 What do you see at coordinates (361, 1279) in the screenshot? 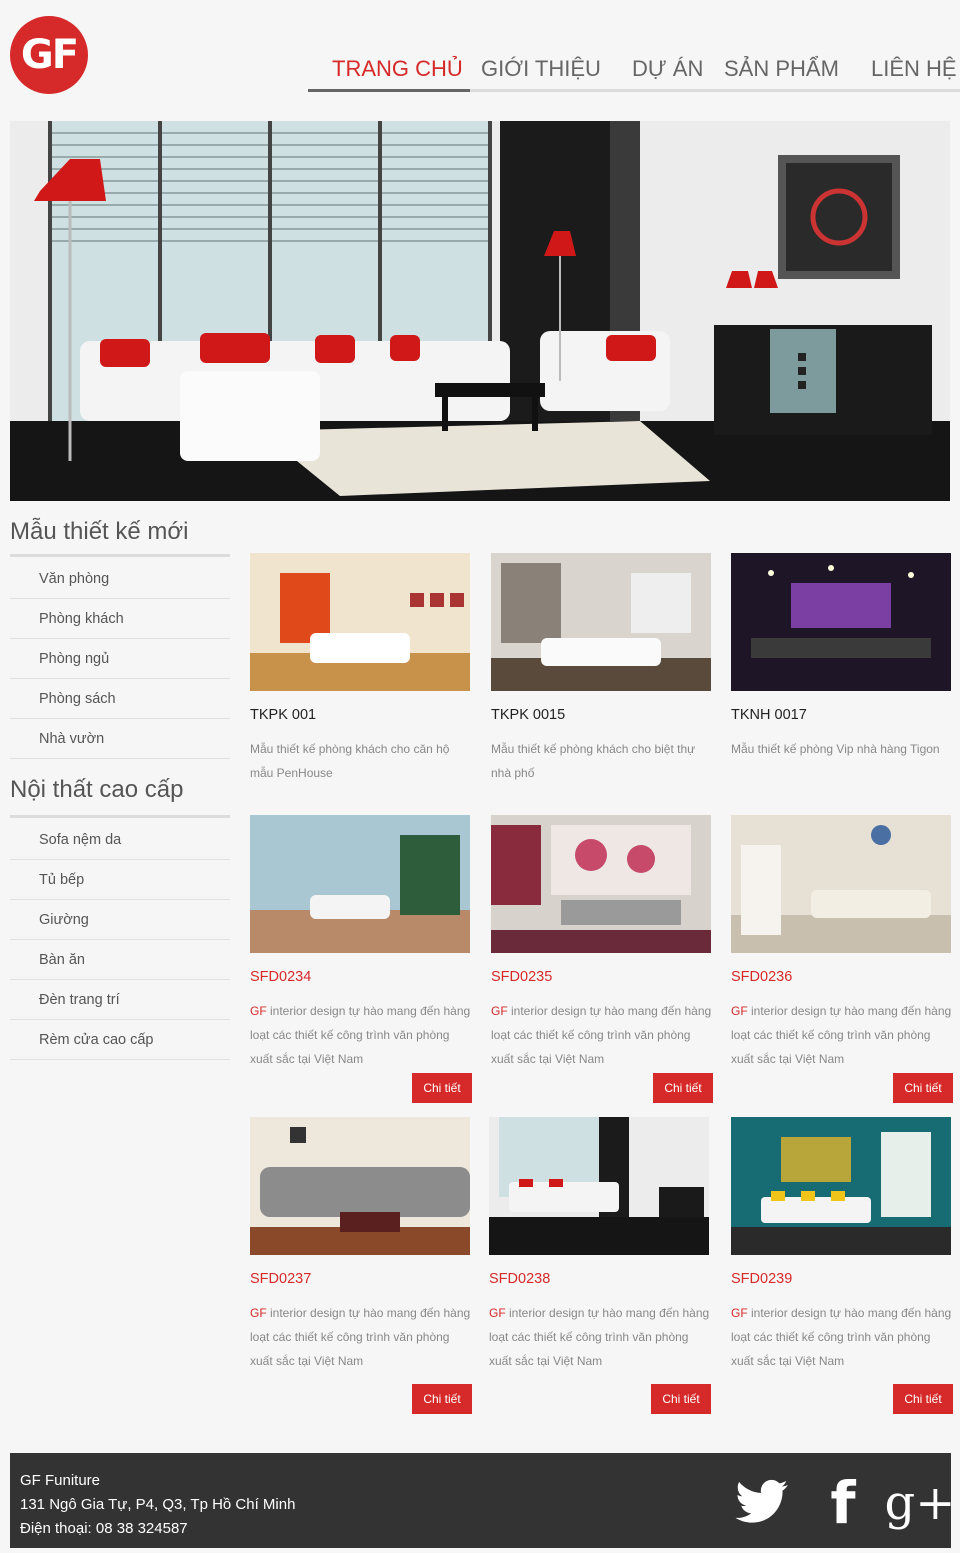
I see `product-code: SFD0237` at bounding box center [361, 1279].